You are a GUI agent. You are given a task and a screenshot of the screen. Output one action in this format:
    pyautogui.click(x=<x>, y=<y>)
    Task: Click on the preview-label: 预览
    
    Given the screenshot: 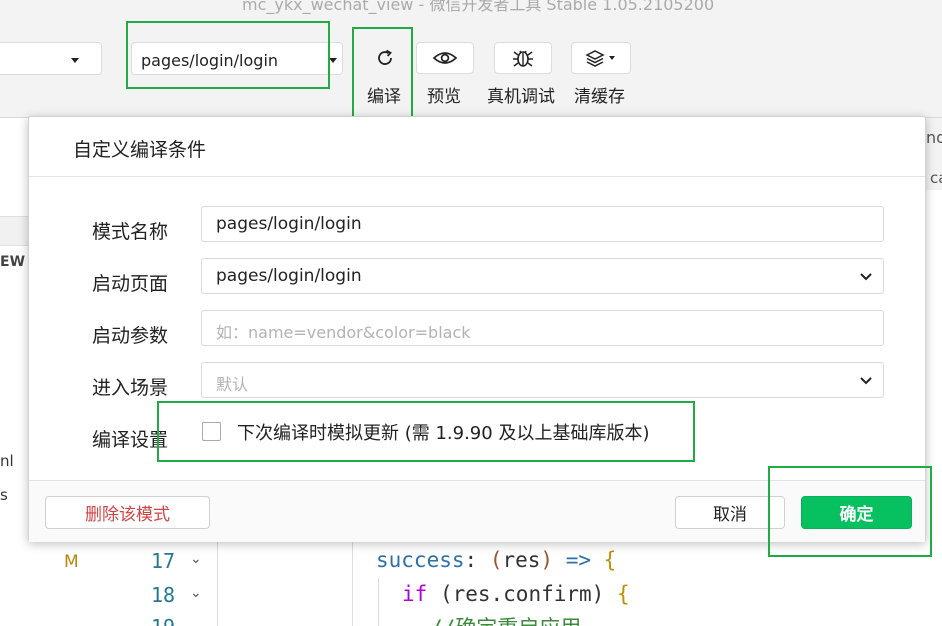 What is the action you would take?
    pyautogui.click(x=444, y=94)
    